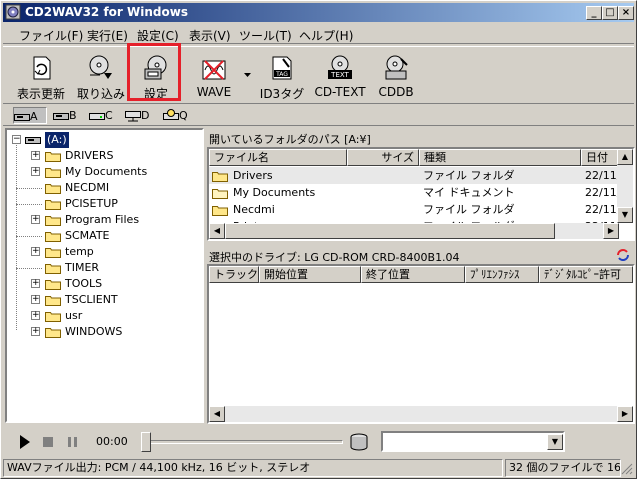 The height and width of the screenshot is (479, 637). What do you see at coordinates (625, 157) in the screenshot?
I see `scroll-up-button: ▲` at bounding box center [625, 157].